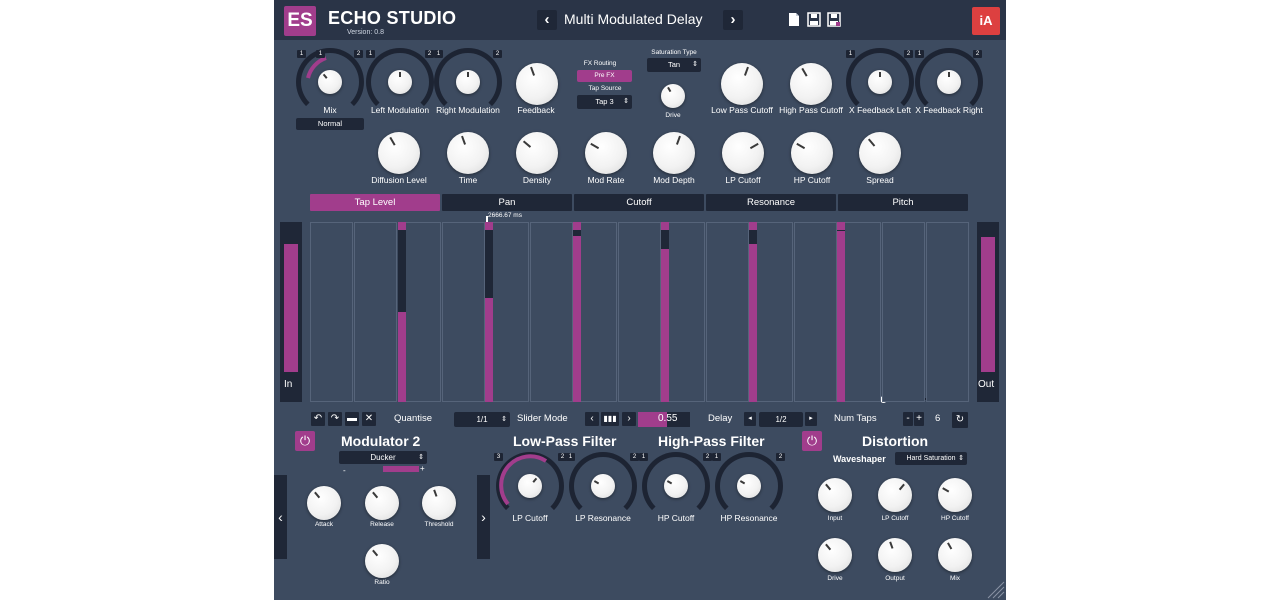 This screenshot has height=600, width=1280. What do you see at coordinates (743, 153) in the screenshot?
I see `lp-cutoff-knob` at bounding box center [743, 153].